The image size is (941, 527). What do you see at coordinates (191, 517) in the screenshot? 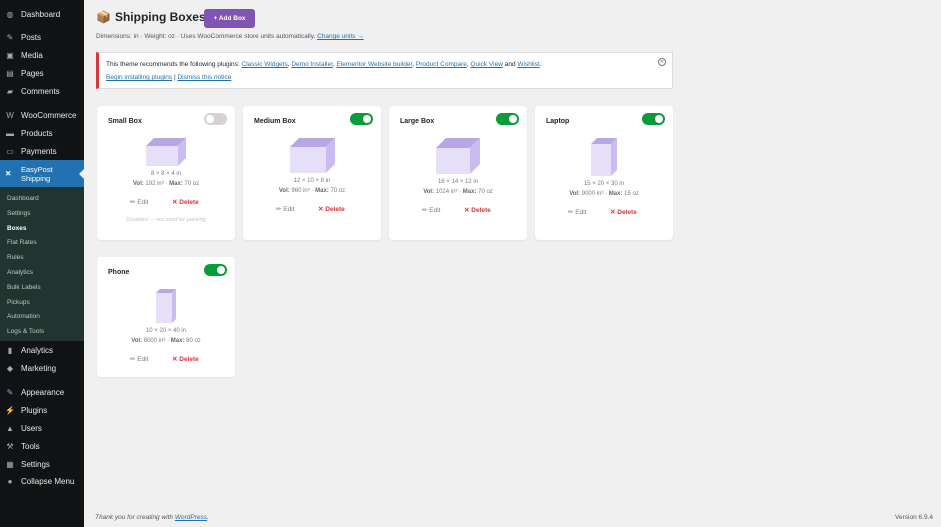
I see `wordpress-link: WordPress` at bounding box center [191, 517].